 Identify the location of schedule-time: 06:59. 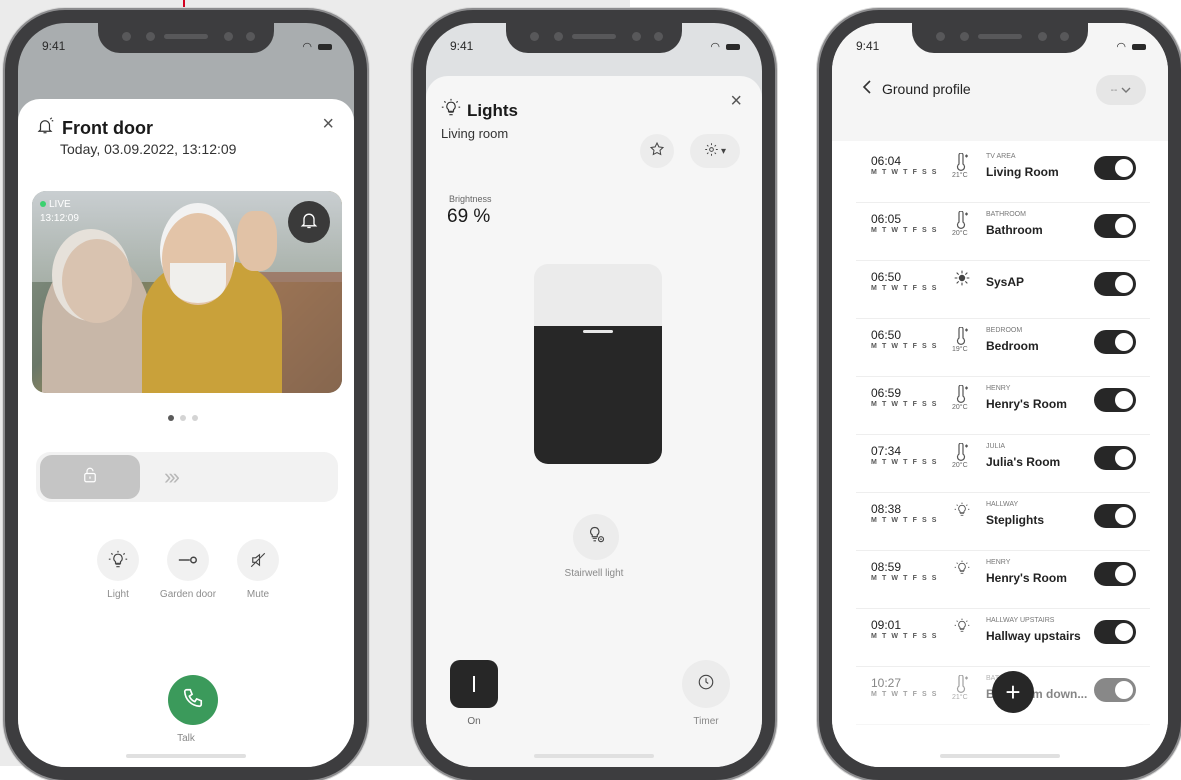
(886, 393).